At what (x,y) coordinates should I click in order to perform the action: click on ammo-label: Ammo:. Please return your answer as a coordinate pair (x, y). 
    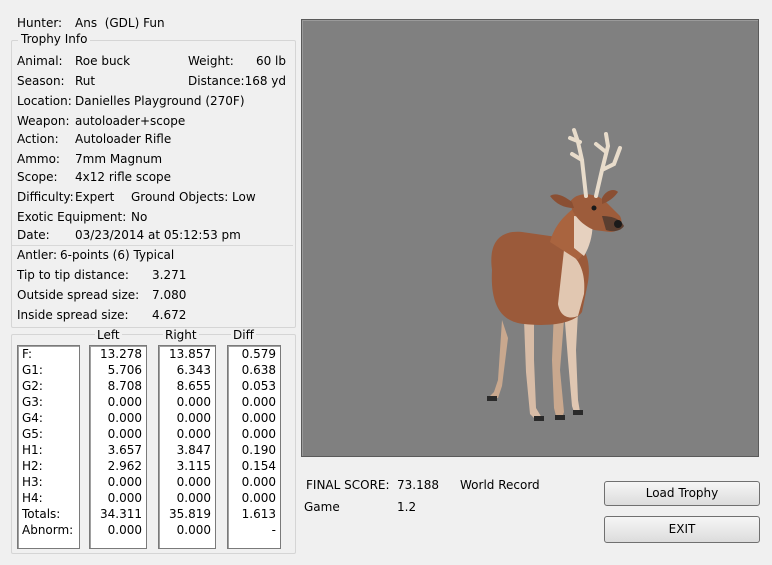
    Looking at the image, I should click on (38, 159).